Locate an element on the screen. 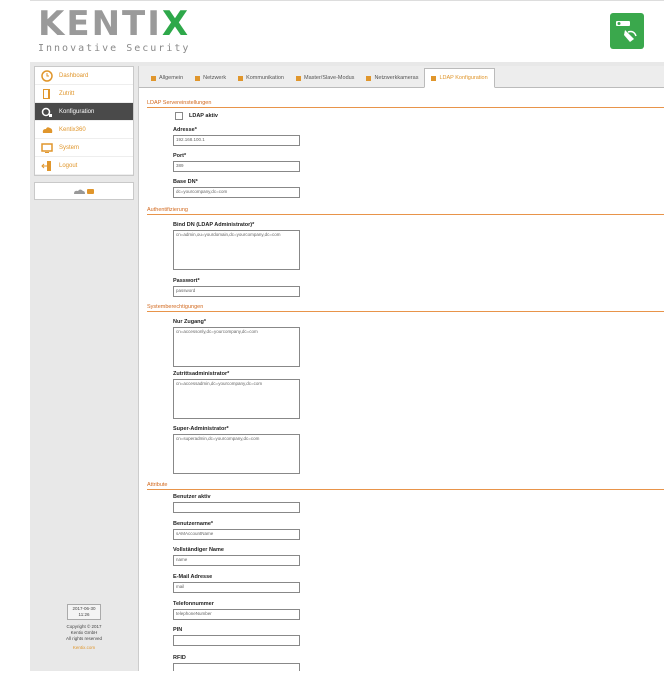  datetime-time: 11:26 is located at coordinates (84, 614).